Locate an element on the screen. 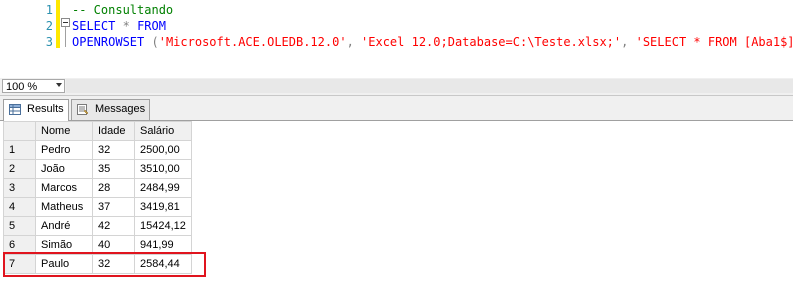 The width and height of the screenshot is (793, 284). table-row: 1 Pedro 32 2500,00 is located at coordinates (97, 150).